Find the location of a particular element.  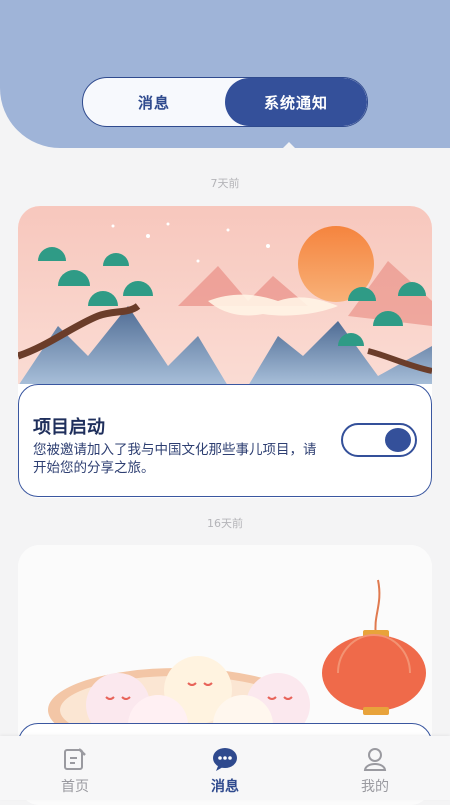

notification-info-panel: 项目启动 您被邀请加入了我与中国文化那些事儿项目，请开始您的分享之旅。 is located at coordinates (225, 440).